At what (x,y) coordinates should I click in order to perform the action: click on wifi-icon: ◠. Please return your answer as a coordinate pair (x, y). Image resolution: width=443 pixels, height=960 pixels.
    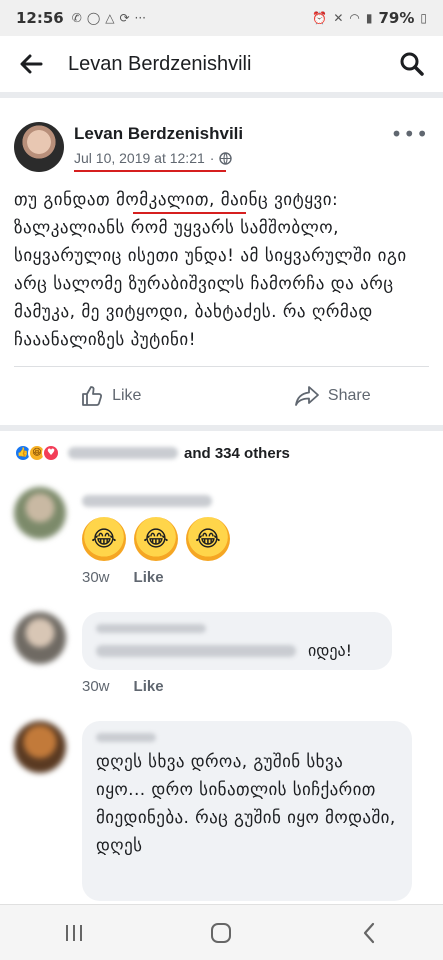
    Looking at the image, I should click on (354, 18).